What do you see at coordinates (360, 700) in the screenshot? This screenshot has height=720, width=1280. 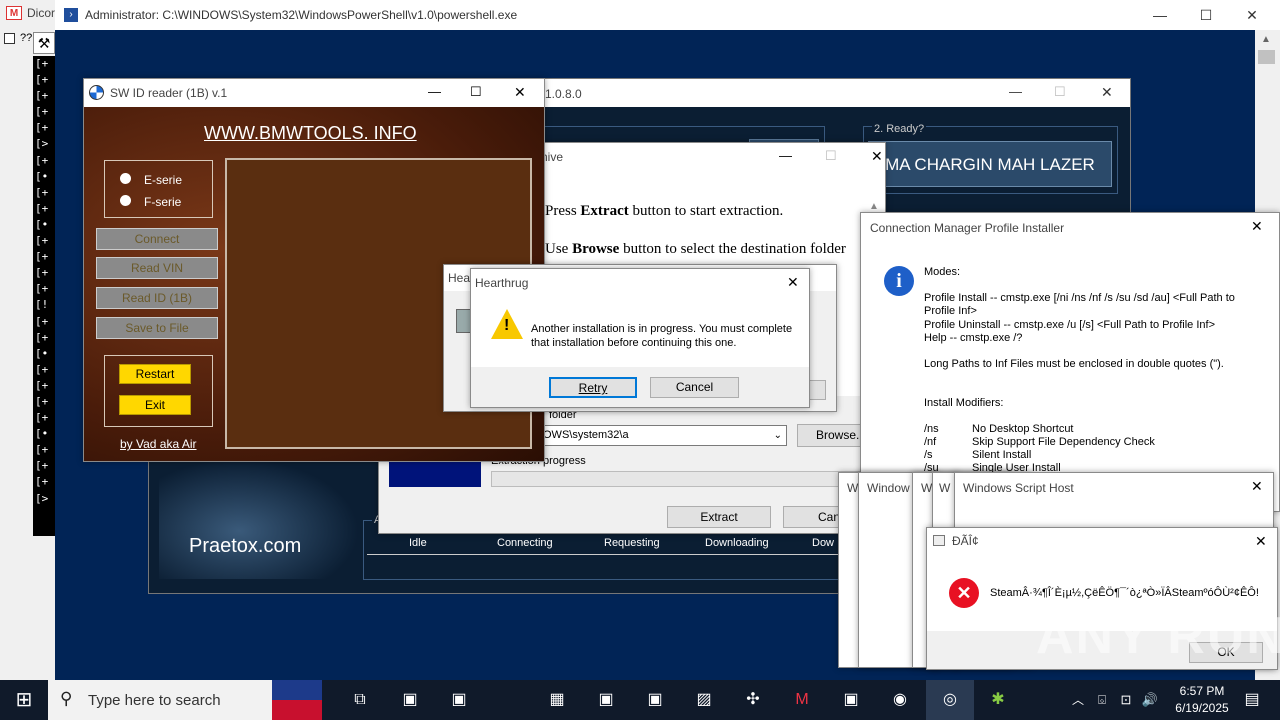 I see `task-view-icon: ⧉` at bounding box center [360, 700].